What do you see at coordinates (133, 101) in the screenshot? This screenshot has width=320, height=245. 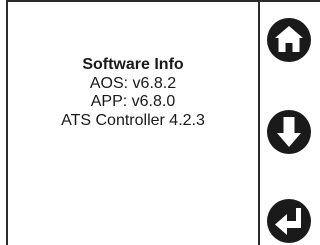 I see `app-version: APP: v6.8.0` at bounding box center [133, 101].